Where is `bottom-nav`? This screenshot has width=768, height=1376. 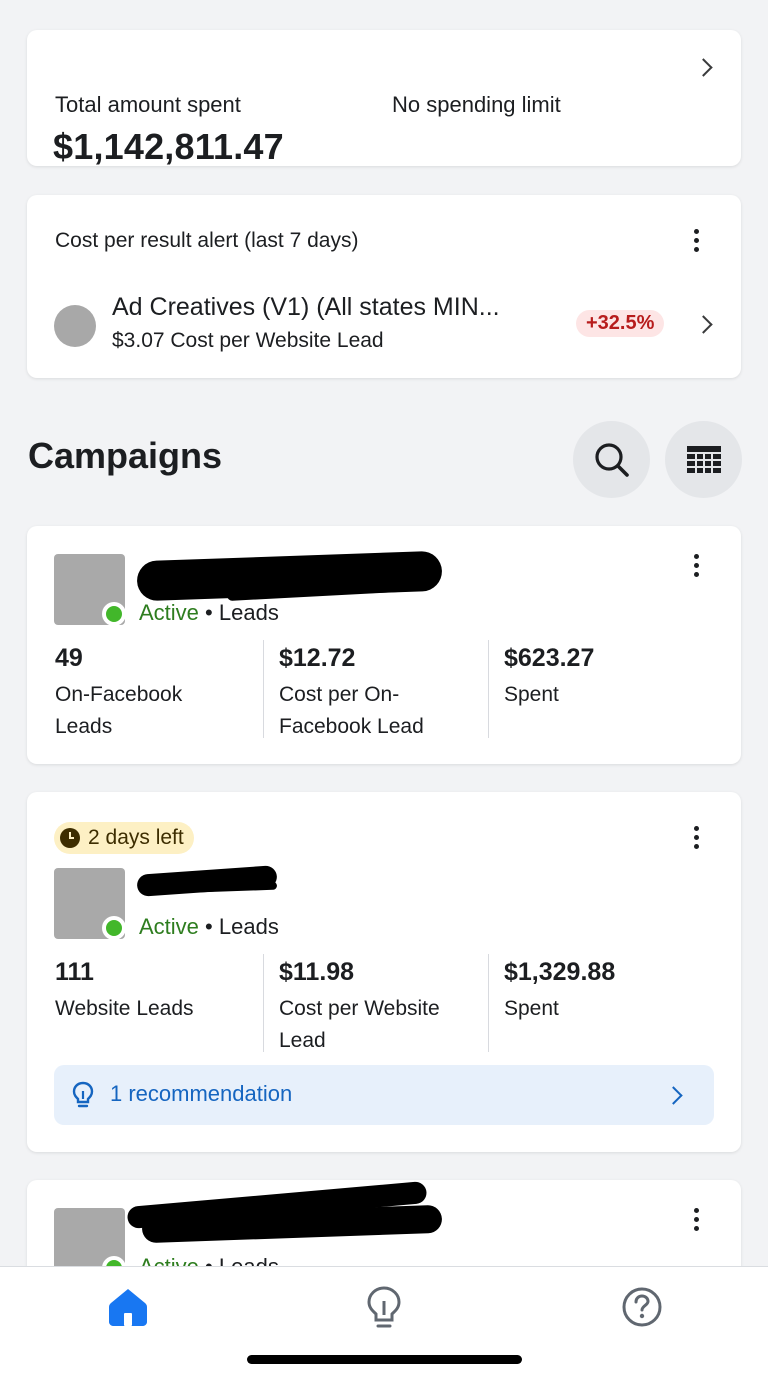
bottom-nav is located at coordinates (384, 1321).